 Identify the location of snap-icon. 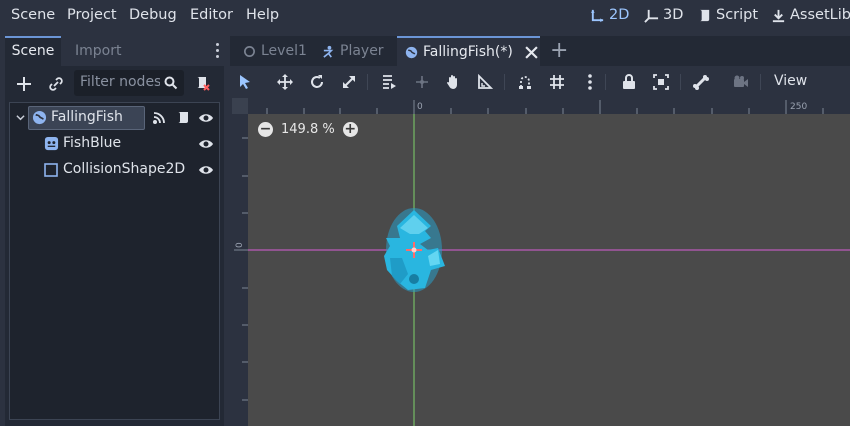
(525, 82).